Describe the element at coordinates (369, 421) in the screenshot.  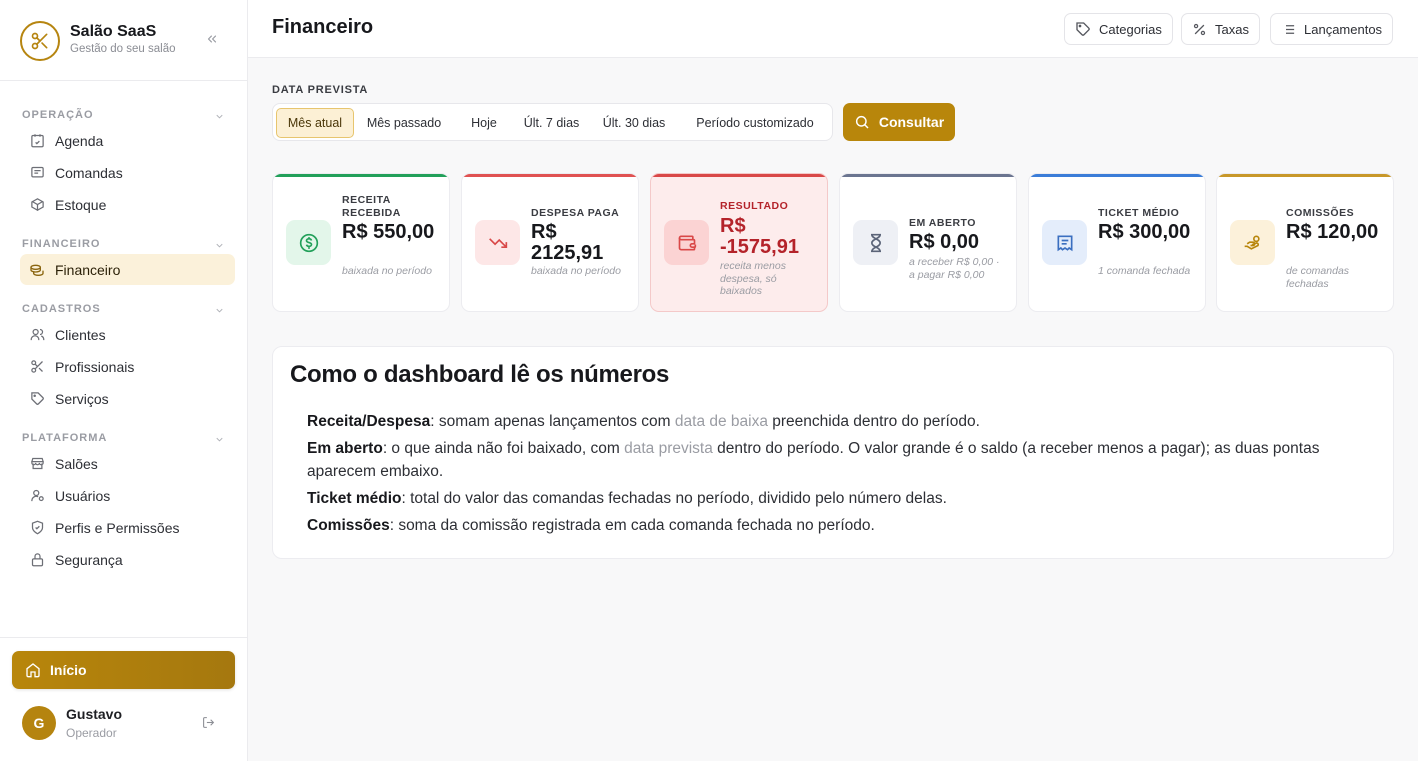
I see `explainer-term: Receita/Despesa` at that location.